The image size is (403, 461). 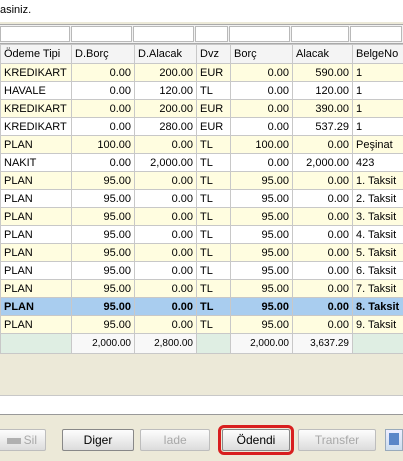 I want to click on belgeno-cell: 8. Taksit, so click(x=378, y=307).